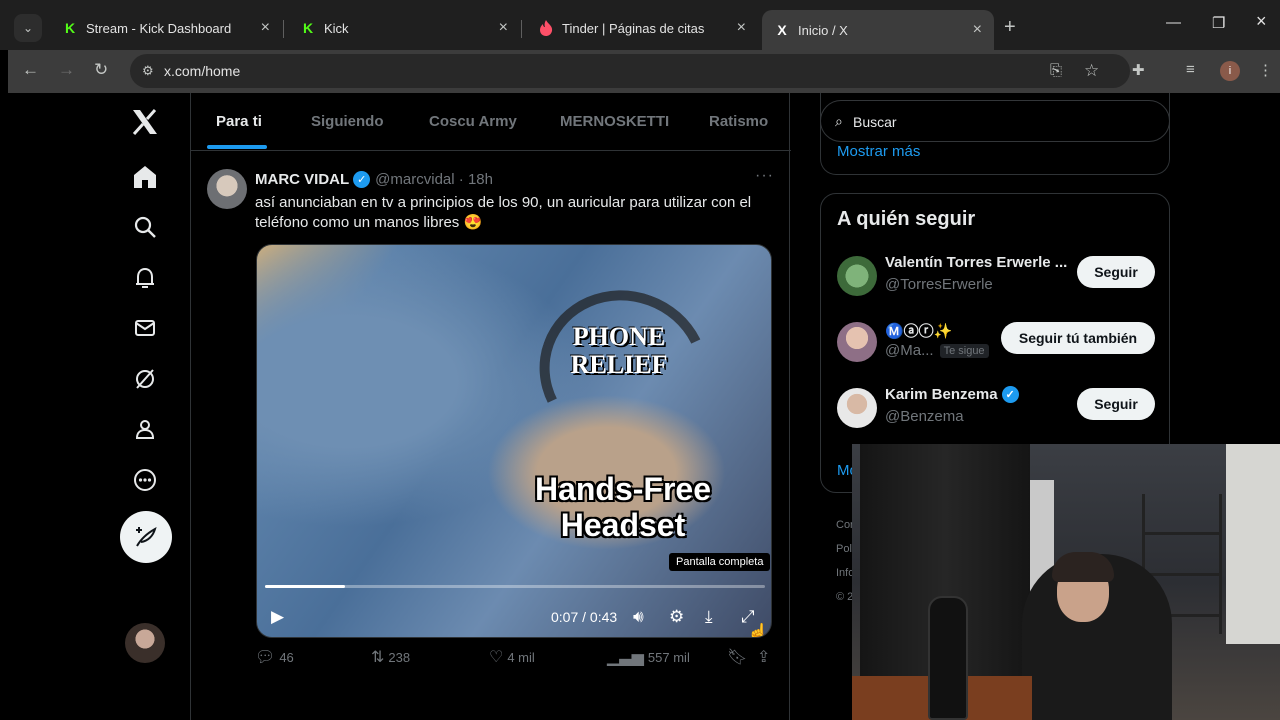  I want to click on suggestion-handle: @Benzema, so click(924, 416).